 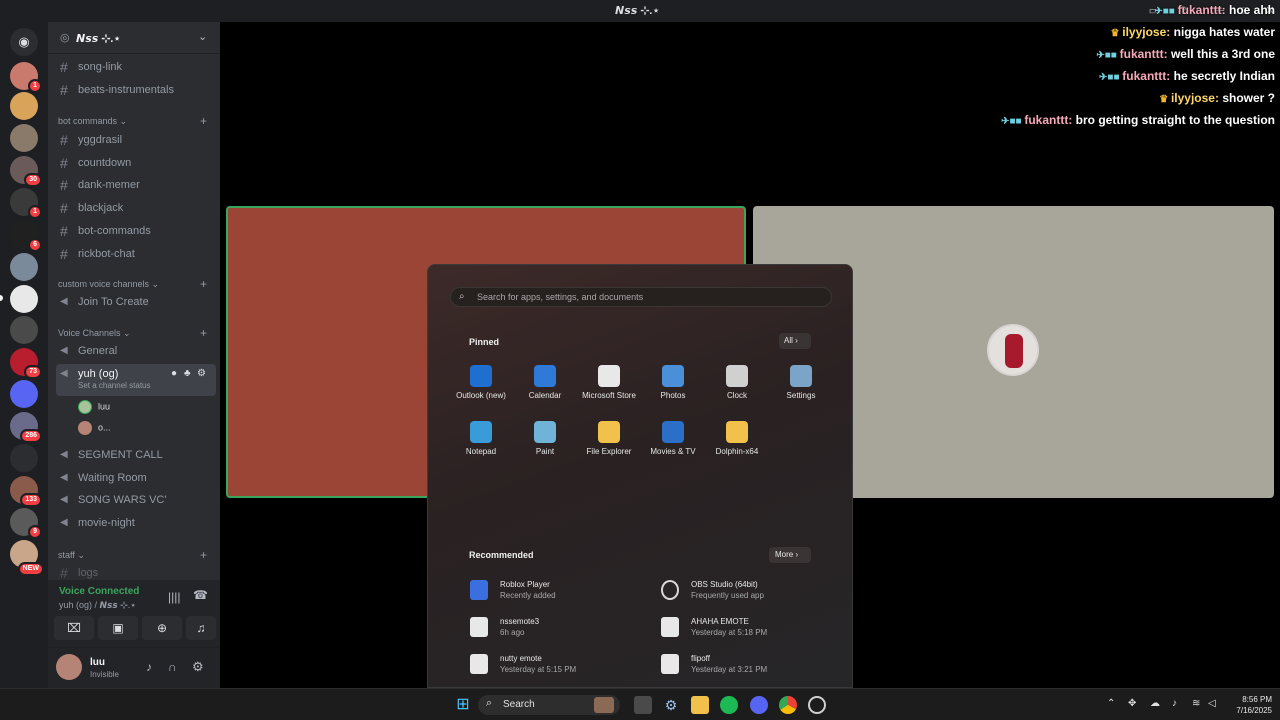 What do you see at coordinates (97, 605) in the screenshot?
I see `voice-location: yuh (og) / 𝙉𝙨𝙨 ⊹.⋆` at bounding box center [97, 605].